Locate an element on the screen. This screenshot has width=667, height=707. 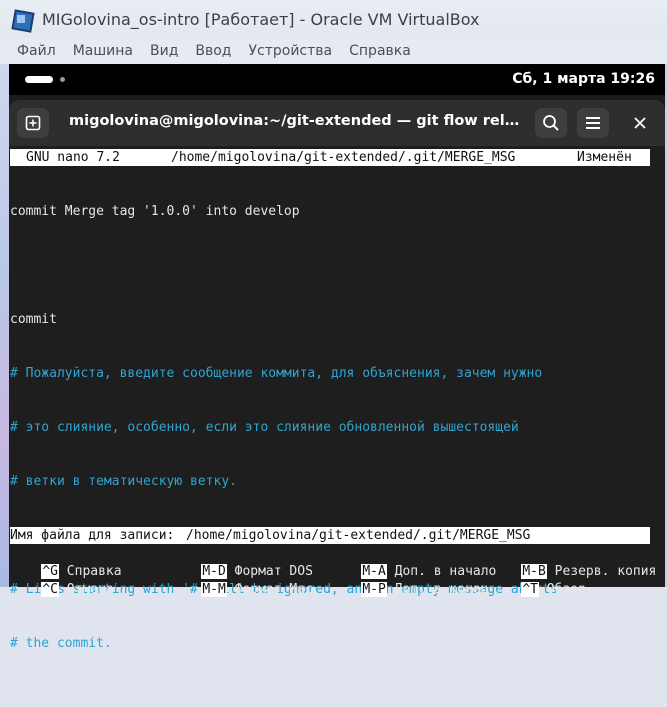
search-button is located at coordinates (551, 123).